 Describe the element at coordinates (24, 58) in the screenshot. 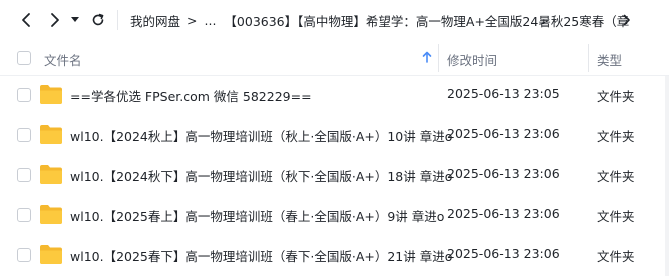

I see `select-all-checkbox` at that location.